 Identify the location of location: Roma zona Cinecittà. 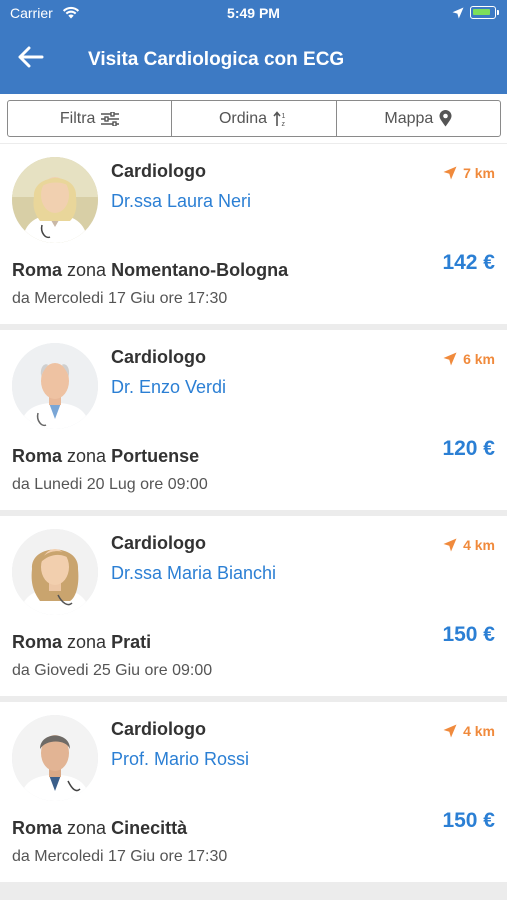
(99, 828).